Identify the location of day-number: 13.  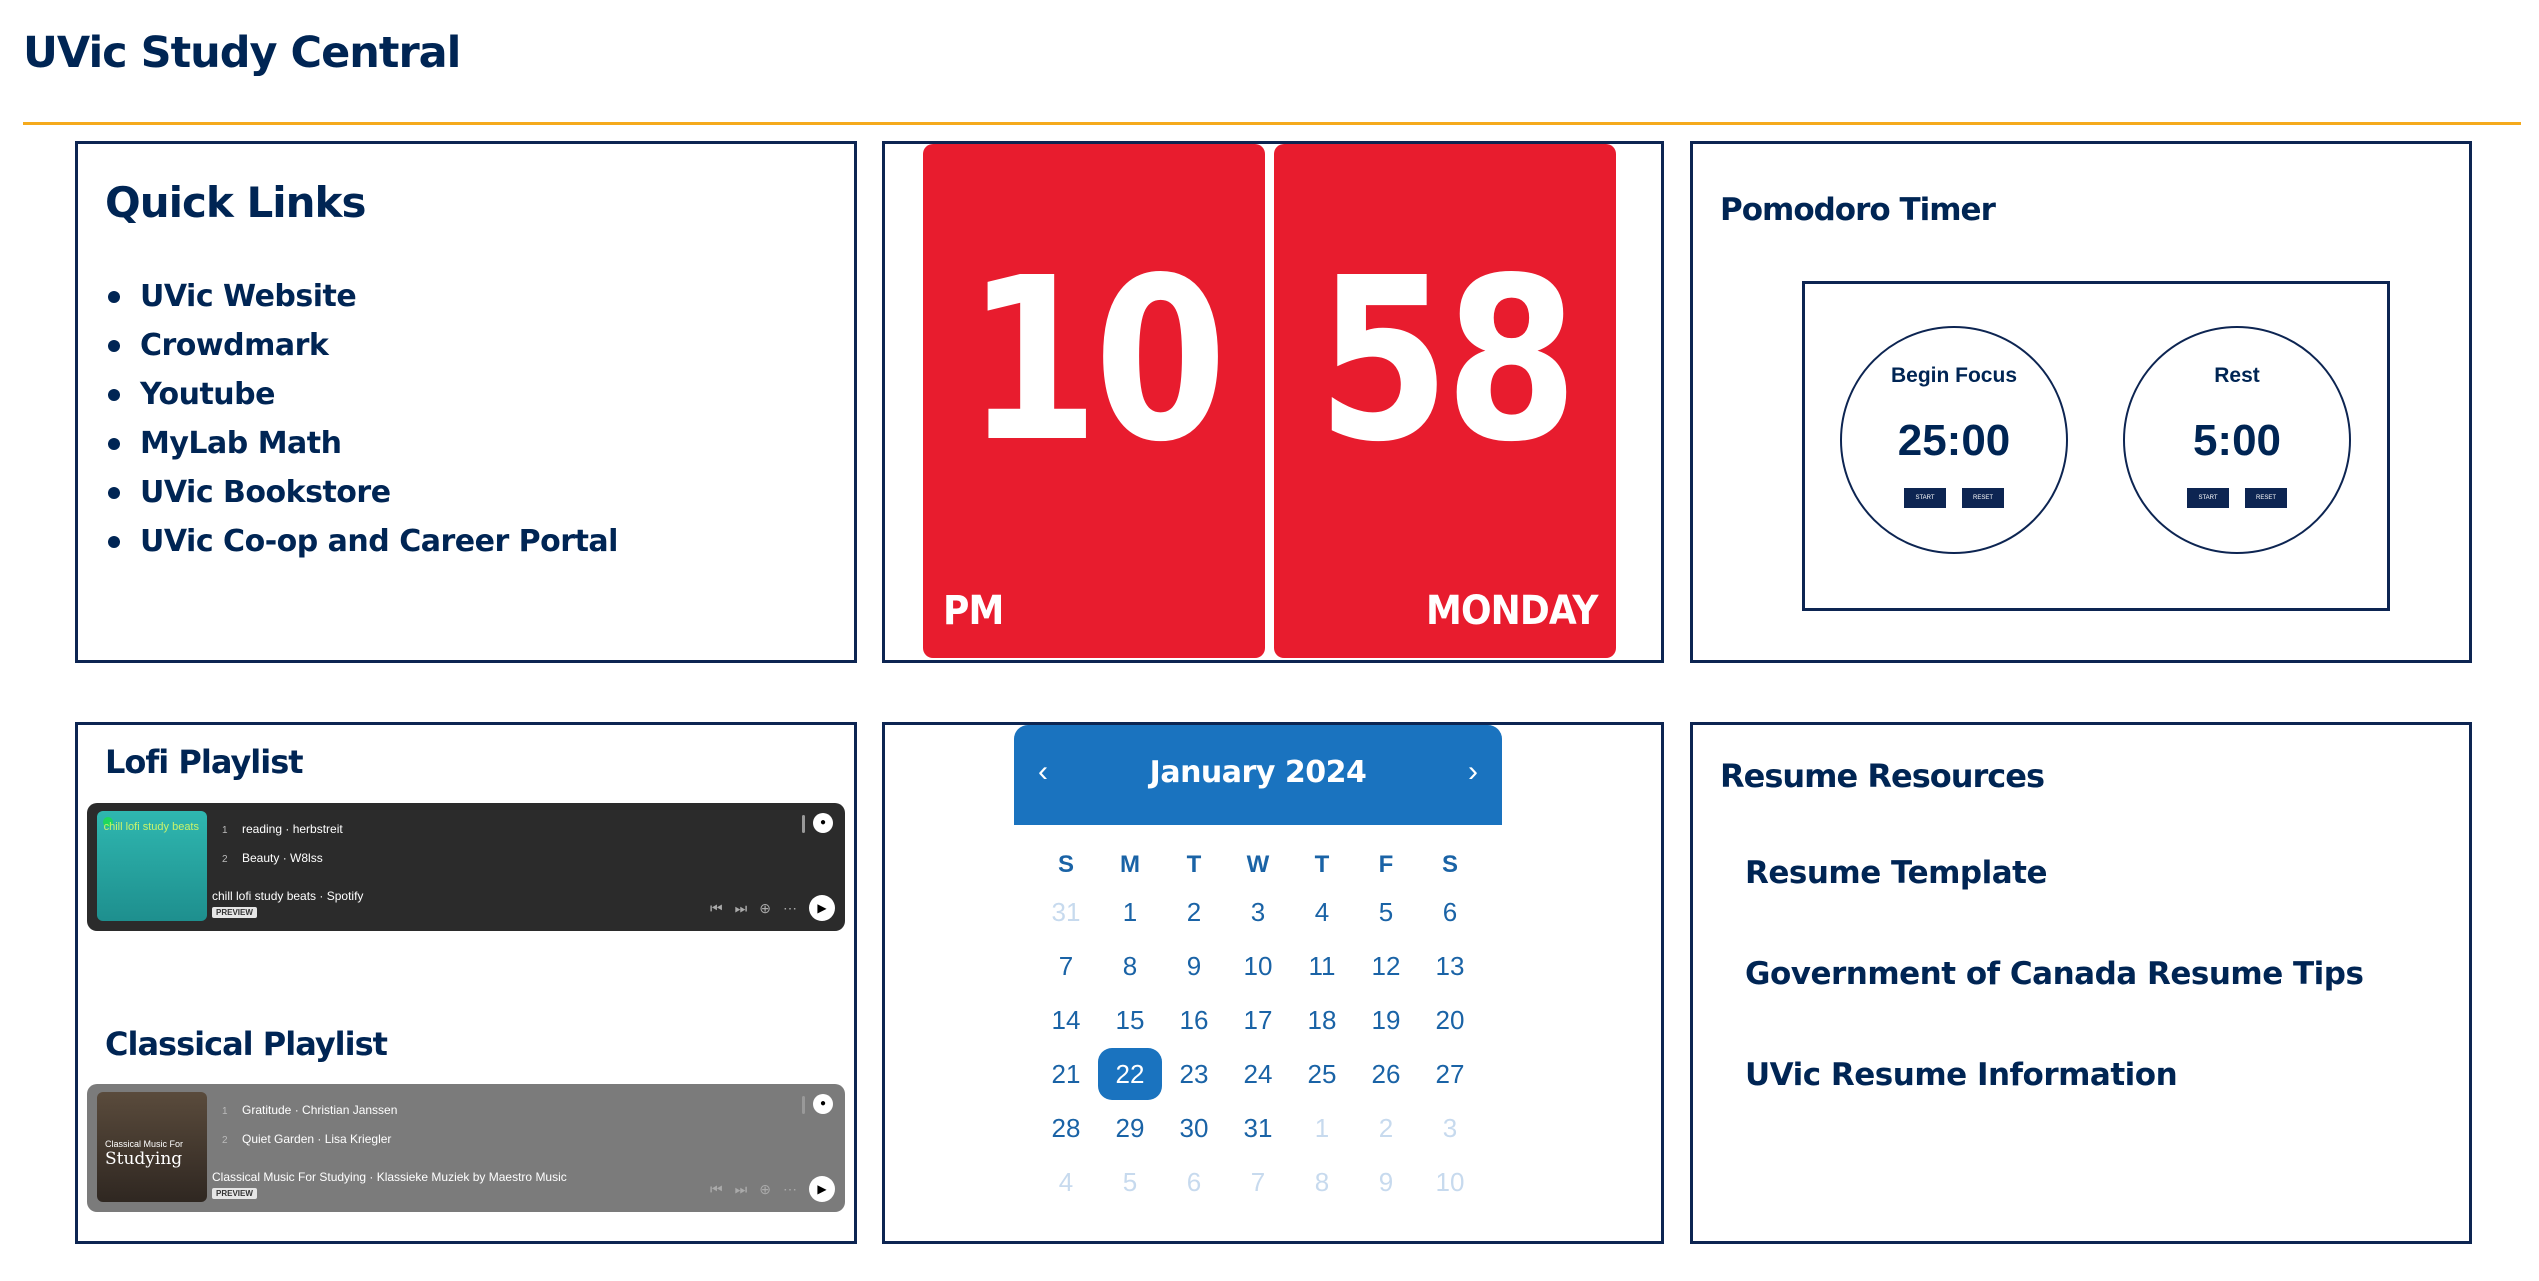
(1450, 965).